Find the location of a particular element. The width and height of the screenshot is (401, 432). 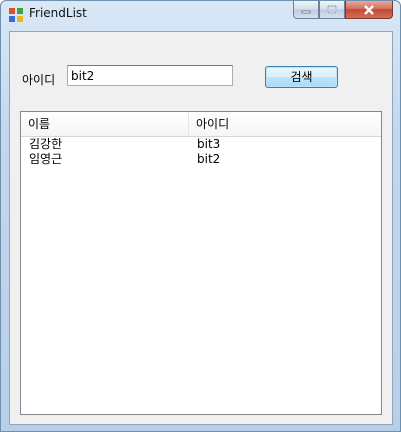

list-row: 김강한 bit3 is located at coordinates (201, 144).